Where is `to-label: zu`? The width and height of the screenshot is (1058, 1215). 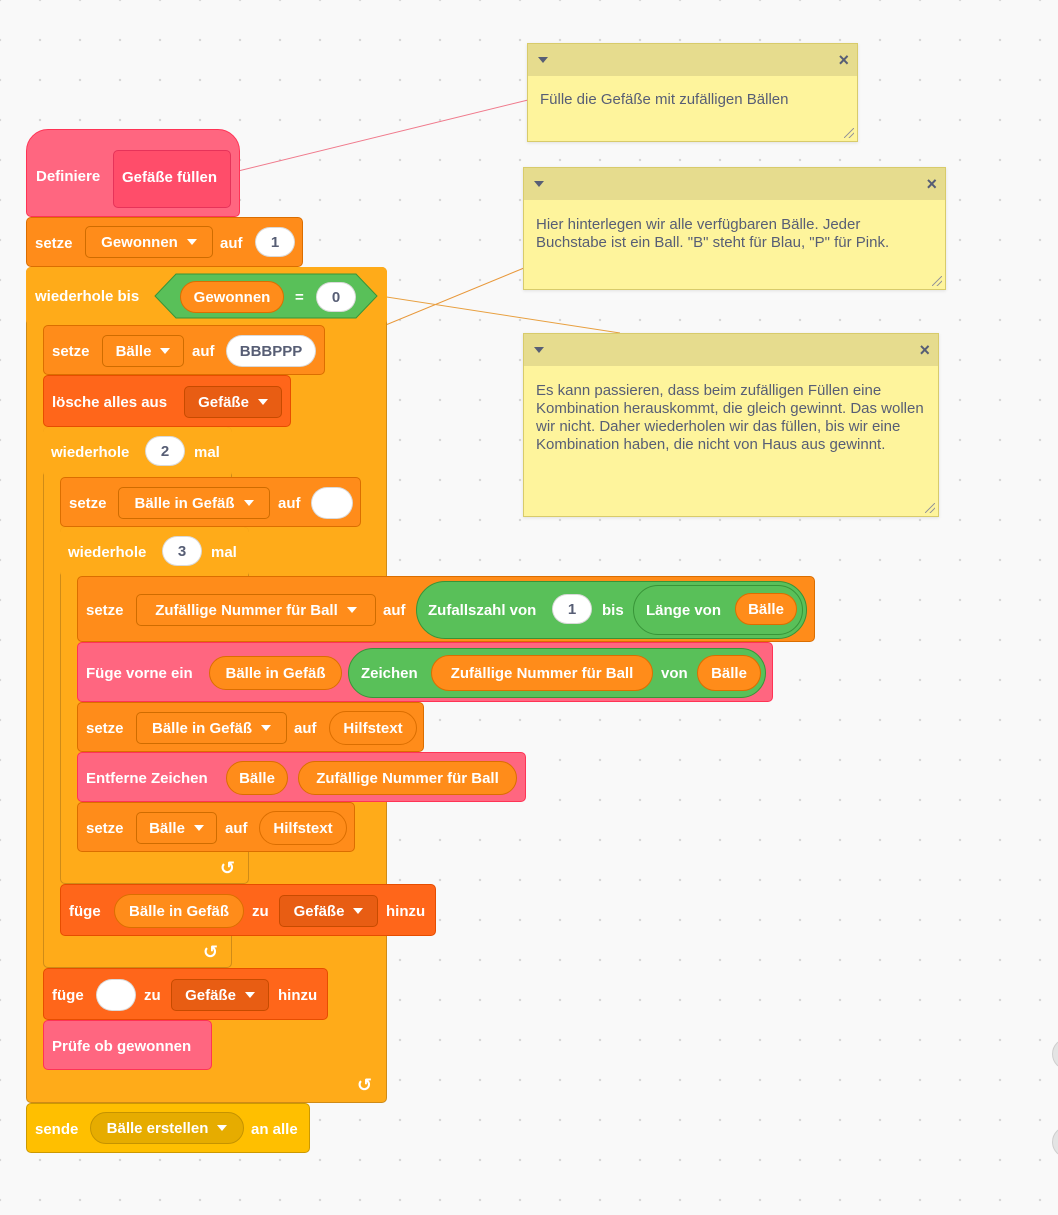
to-label: zu is located at coordinates (152, 995).